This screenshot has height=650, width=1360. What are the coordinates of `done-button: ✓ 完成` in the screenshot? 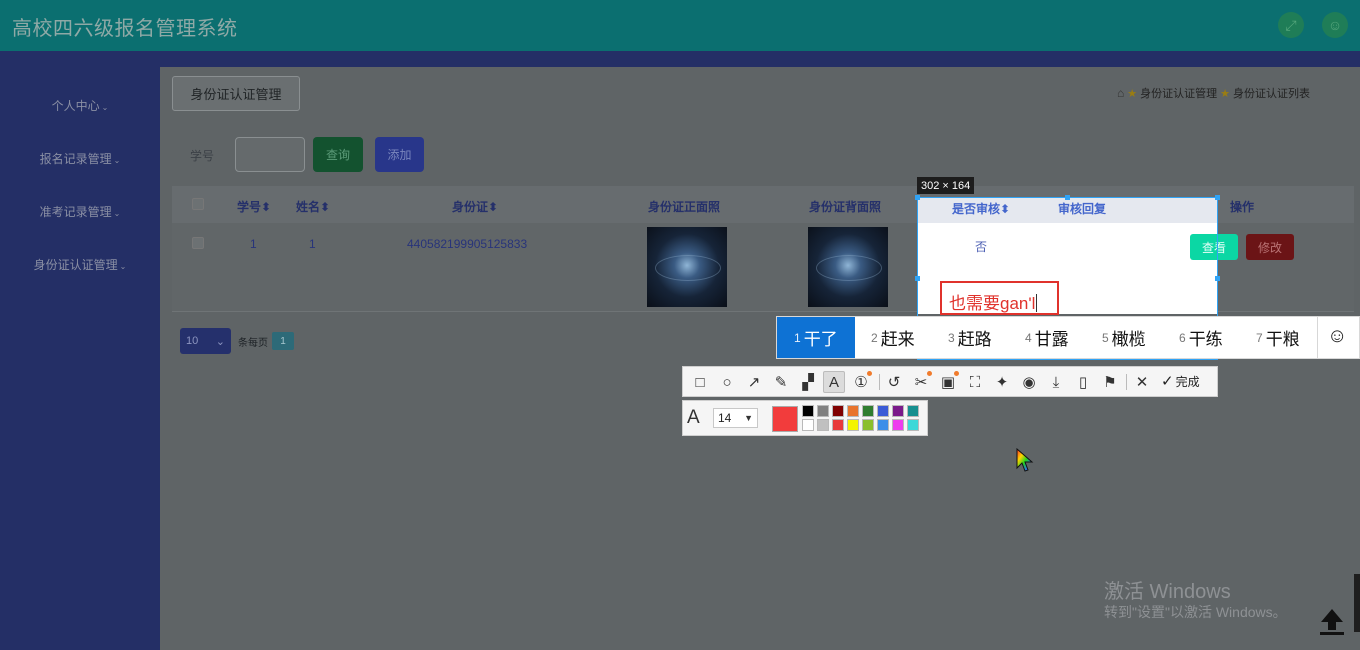 It's located at (1180, 381).